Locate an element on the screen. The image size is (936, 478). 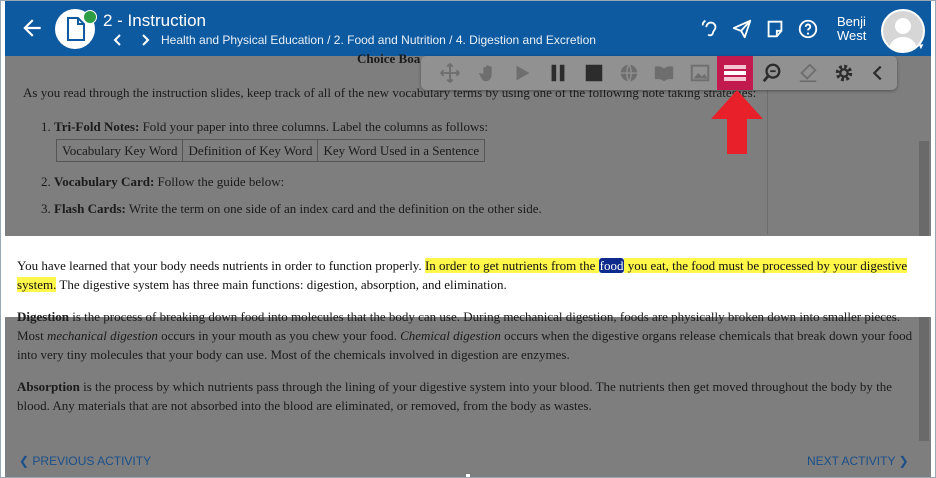
page-title: 2 - Instruction is located at coordinates (154, 20).